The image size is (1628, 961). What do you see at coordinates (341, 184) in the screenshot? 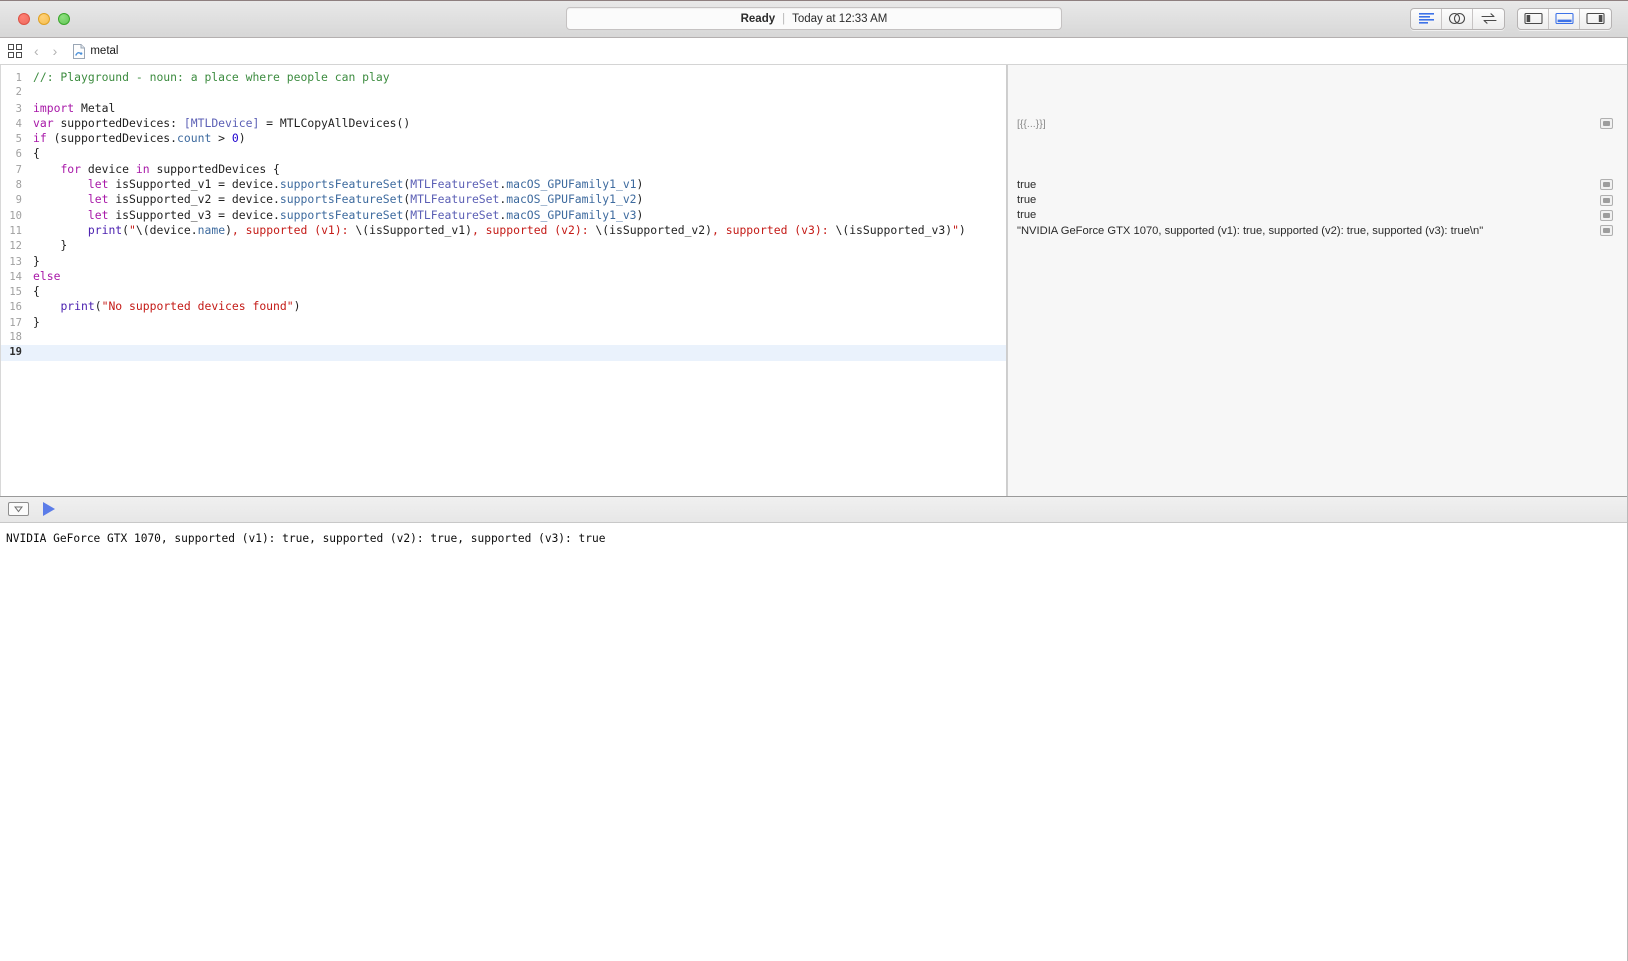
I see `code-token: supportsFeatureSet` at bounding box center [341, 184].